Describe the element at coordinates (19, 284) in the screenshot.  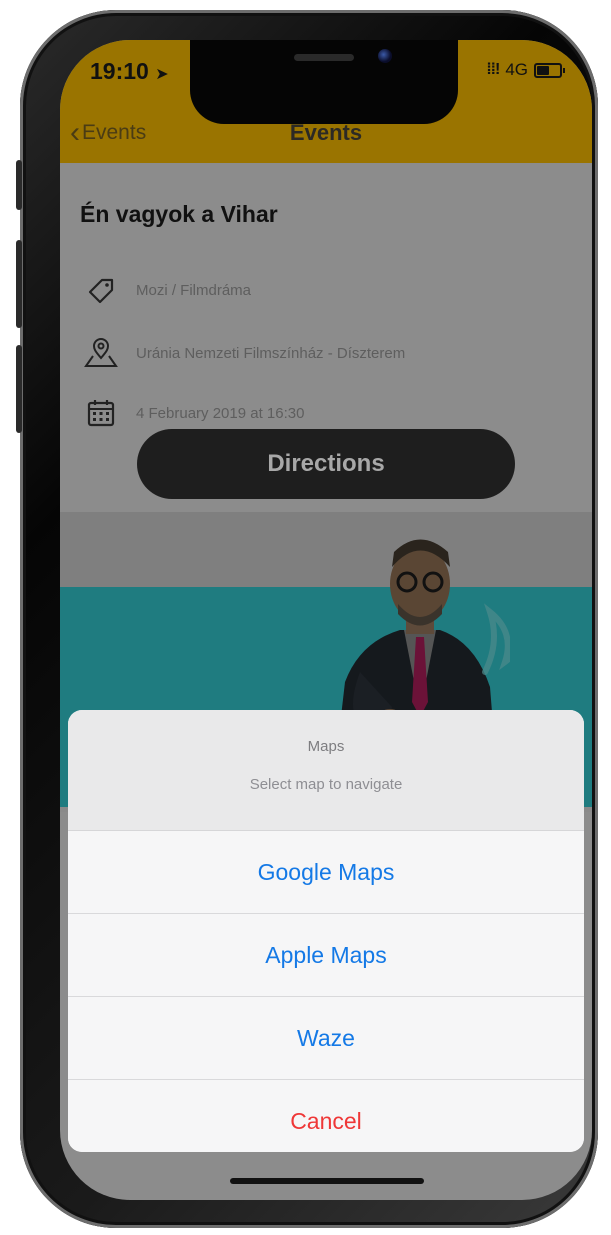
I see `volume-up-button` at that location.